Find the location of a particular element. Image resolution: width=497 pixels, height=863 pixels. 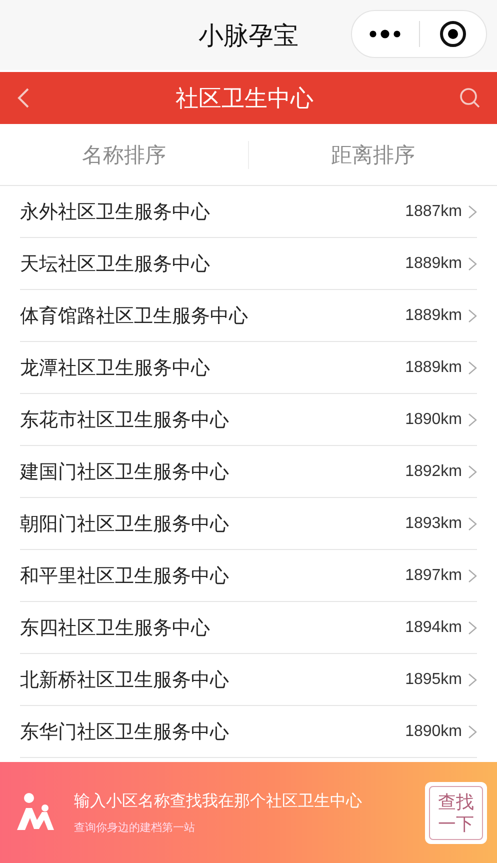

center-list-item: 东花市社区卫生服务中心 1890km is located at coordinates (248, 420).